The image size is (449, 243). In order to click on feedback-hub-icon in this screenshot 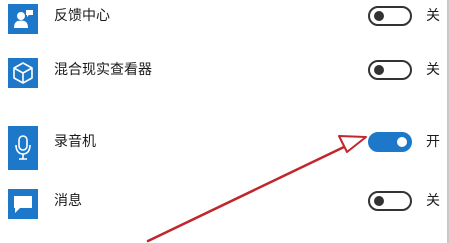, I will do `click(23, 19)`.